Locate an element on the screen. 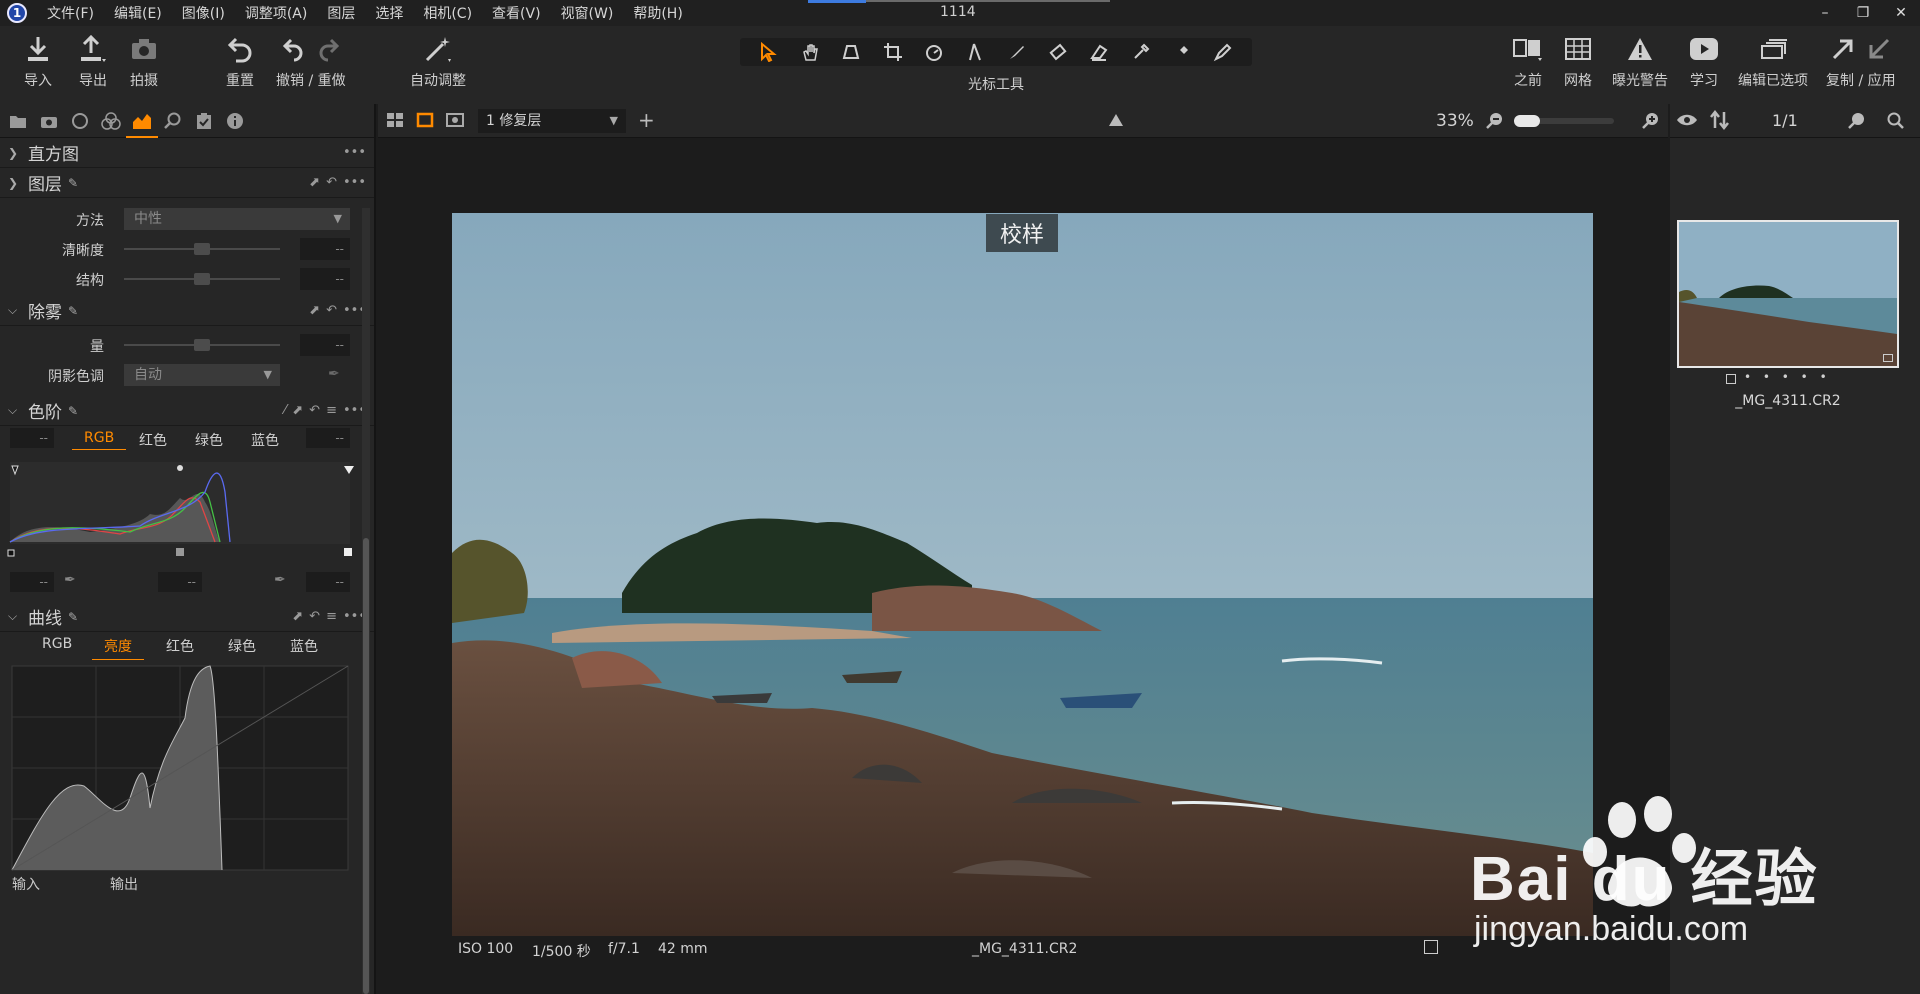 This screenshot has height=994, width=1920. levels-tab-red: 红色 is located at coordinates (153, 440).